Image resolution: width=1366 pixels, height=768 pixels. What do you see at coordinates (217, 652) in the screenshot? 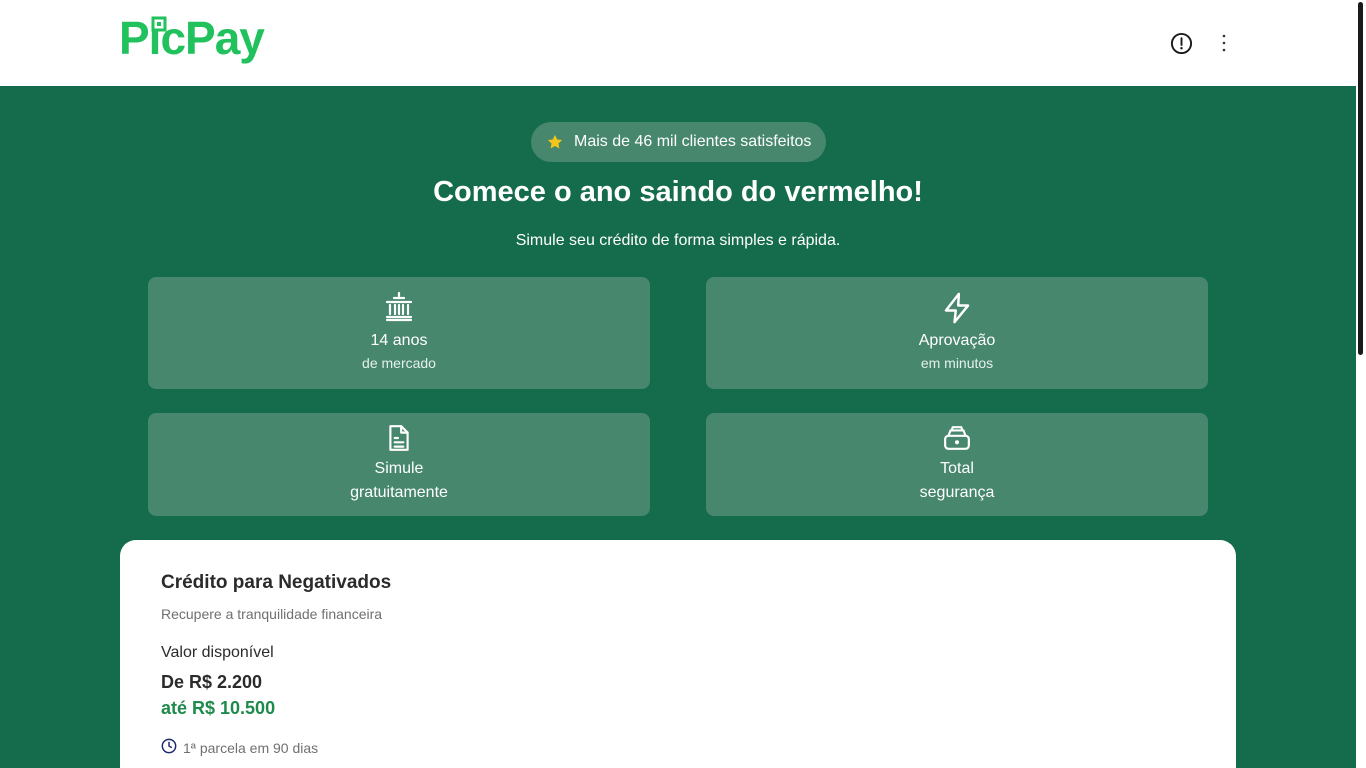
I see `available-amount-label: Valor disponível` at bounding box center [217, 652].